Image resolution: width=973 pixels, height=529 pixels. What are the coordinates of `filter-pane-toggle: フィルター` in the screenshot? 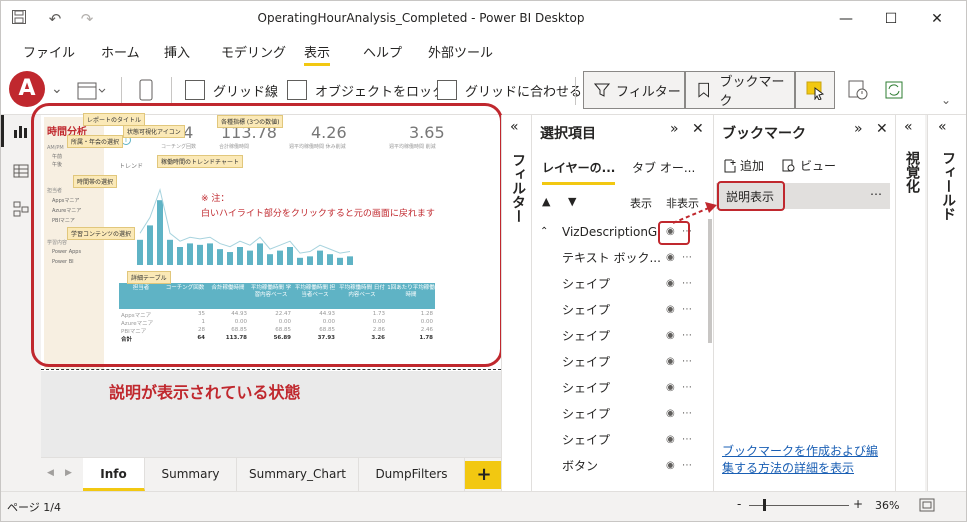 It's located at (634, 90).